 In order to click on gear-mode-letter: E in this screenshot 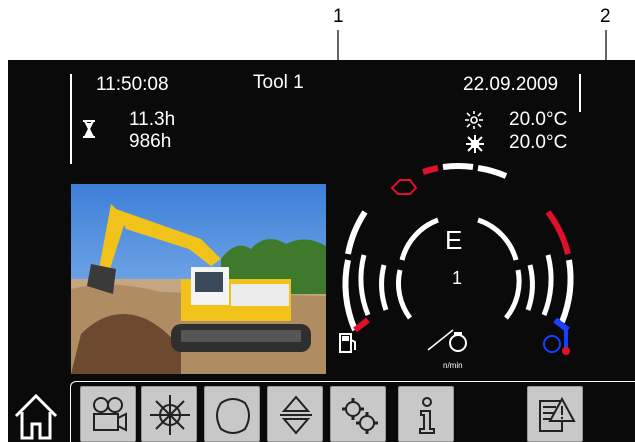, I will do `click(454, 240)`.